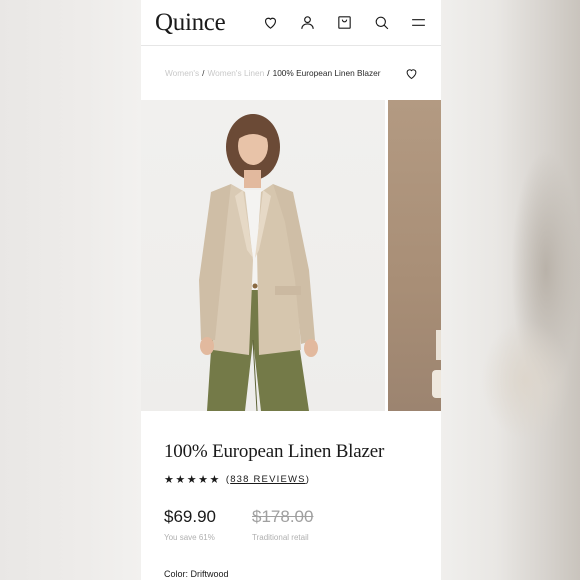 The image size is (580, 580). I want to click on search-icon, so click(381, 22).